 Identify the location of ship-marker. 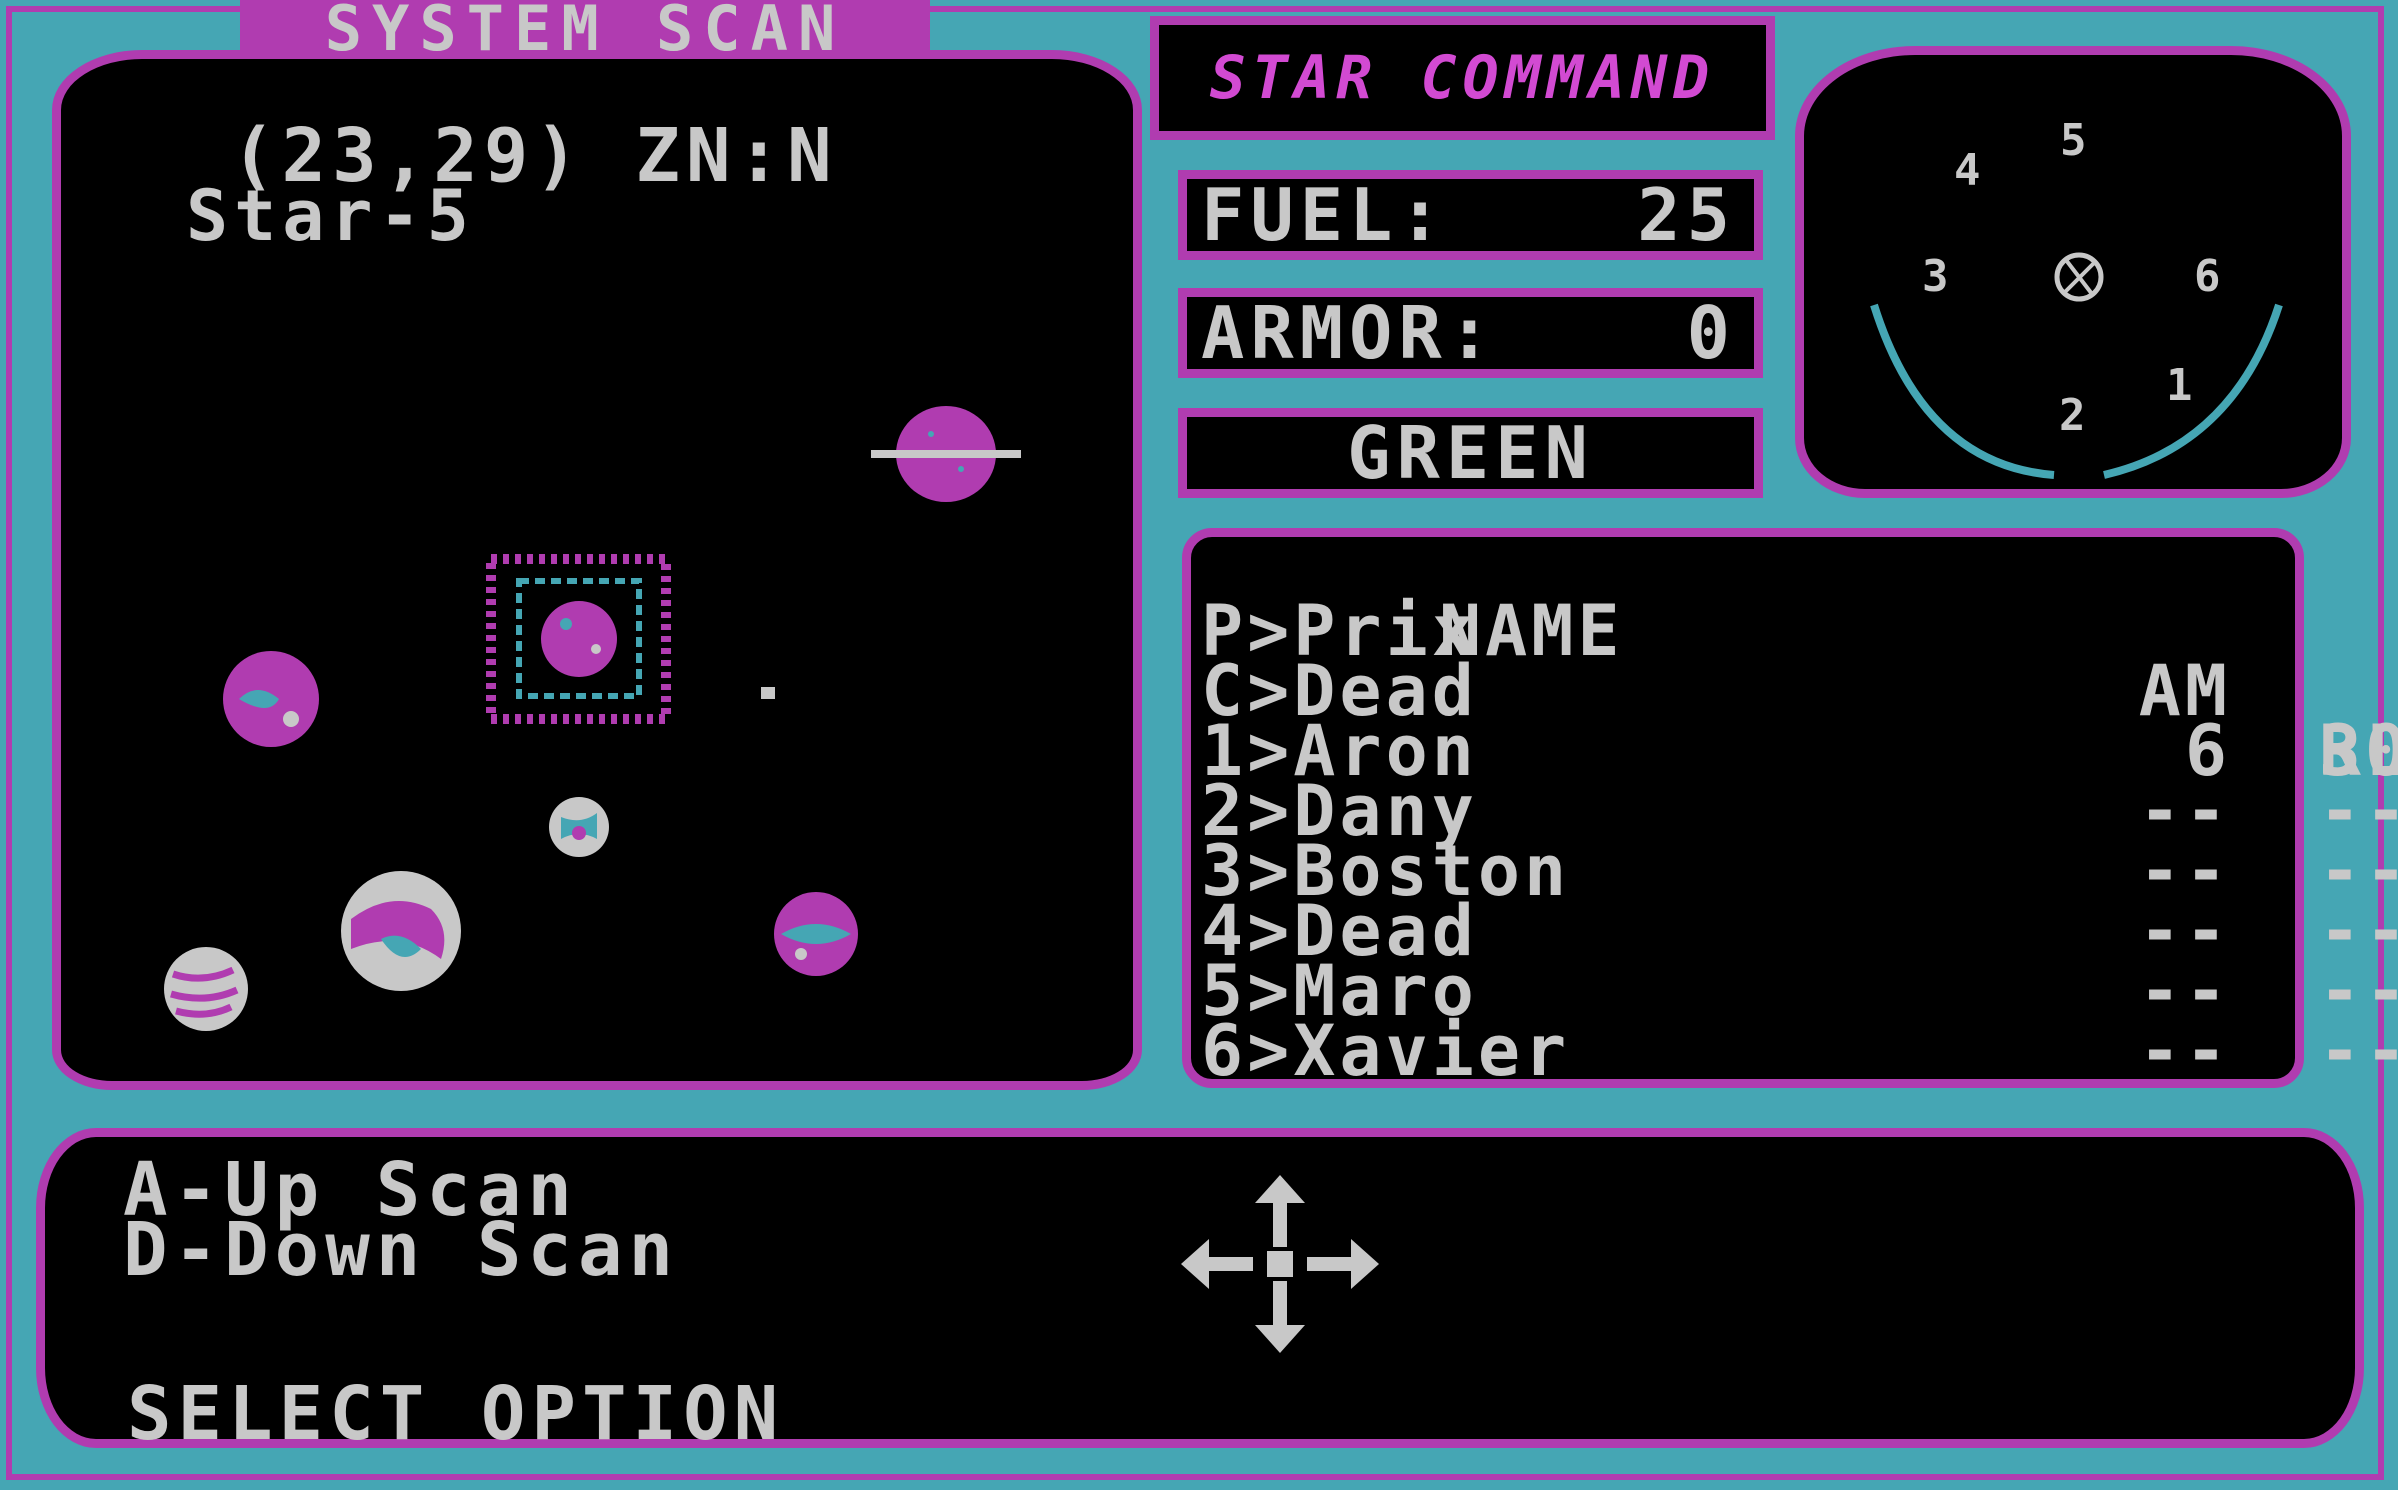
(768, 693).